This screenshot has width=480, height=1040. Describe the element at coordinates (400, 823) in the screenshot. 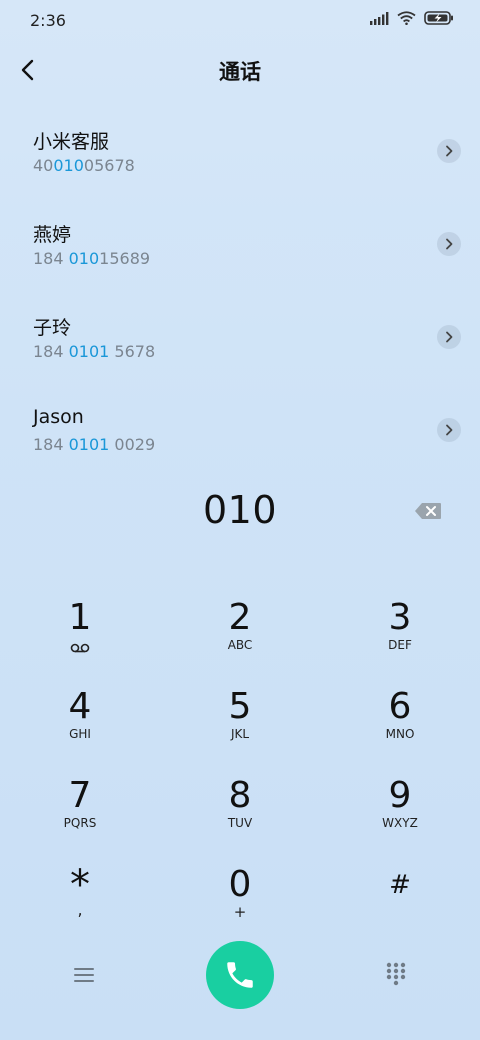

I see `key-letters: WXYZ` at that location.